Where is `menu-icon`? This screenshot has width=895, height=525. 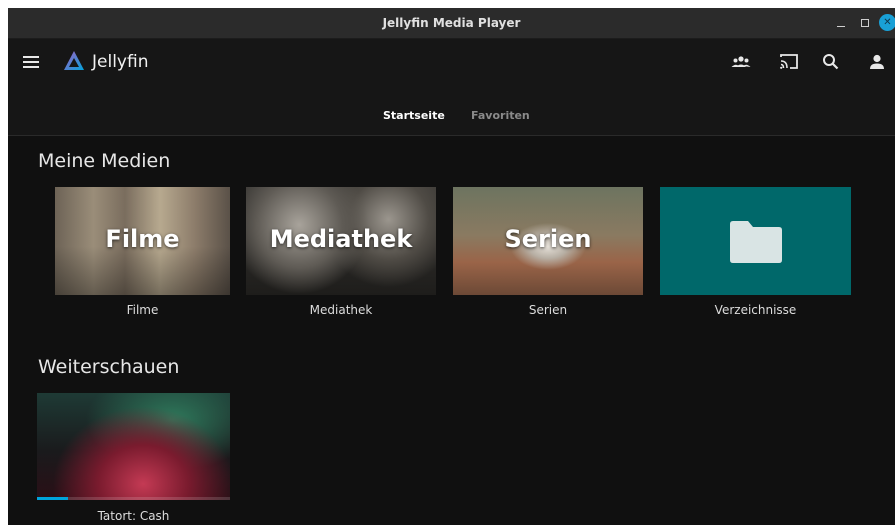 menu-icon is located at coordinates (32, 62).